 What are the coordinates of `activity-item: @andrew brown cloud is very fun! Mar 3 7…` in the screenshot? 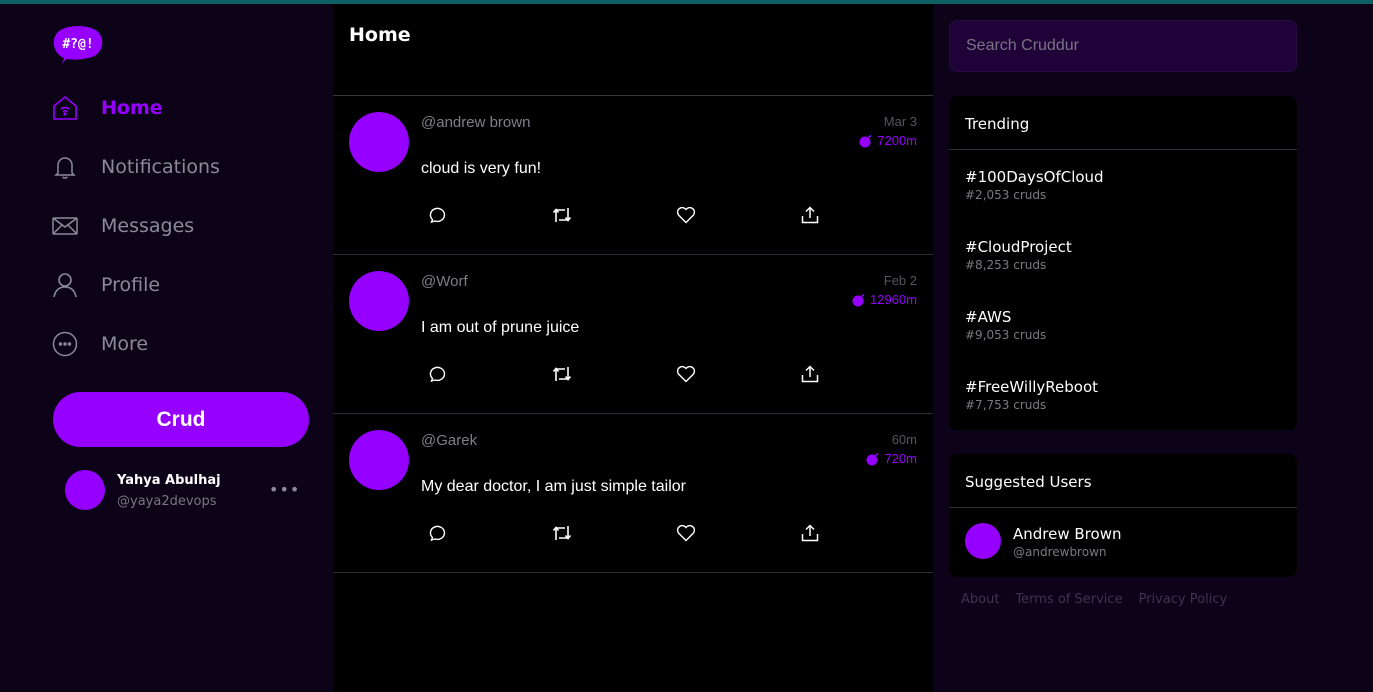 It's located at (633, 175).